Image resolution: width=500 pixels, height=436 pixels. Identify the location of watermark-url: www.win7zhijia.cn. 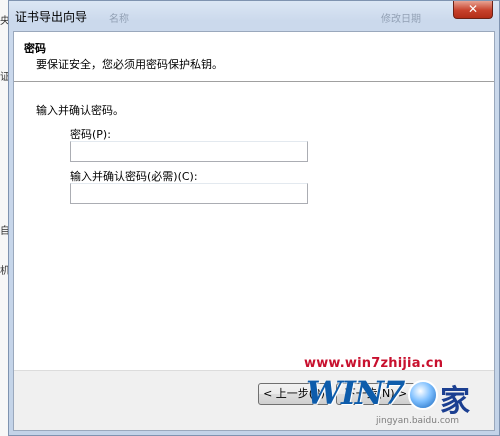
(374, 363).